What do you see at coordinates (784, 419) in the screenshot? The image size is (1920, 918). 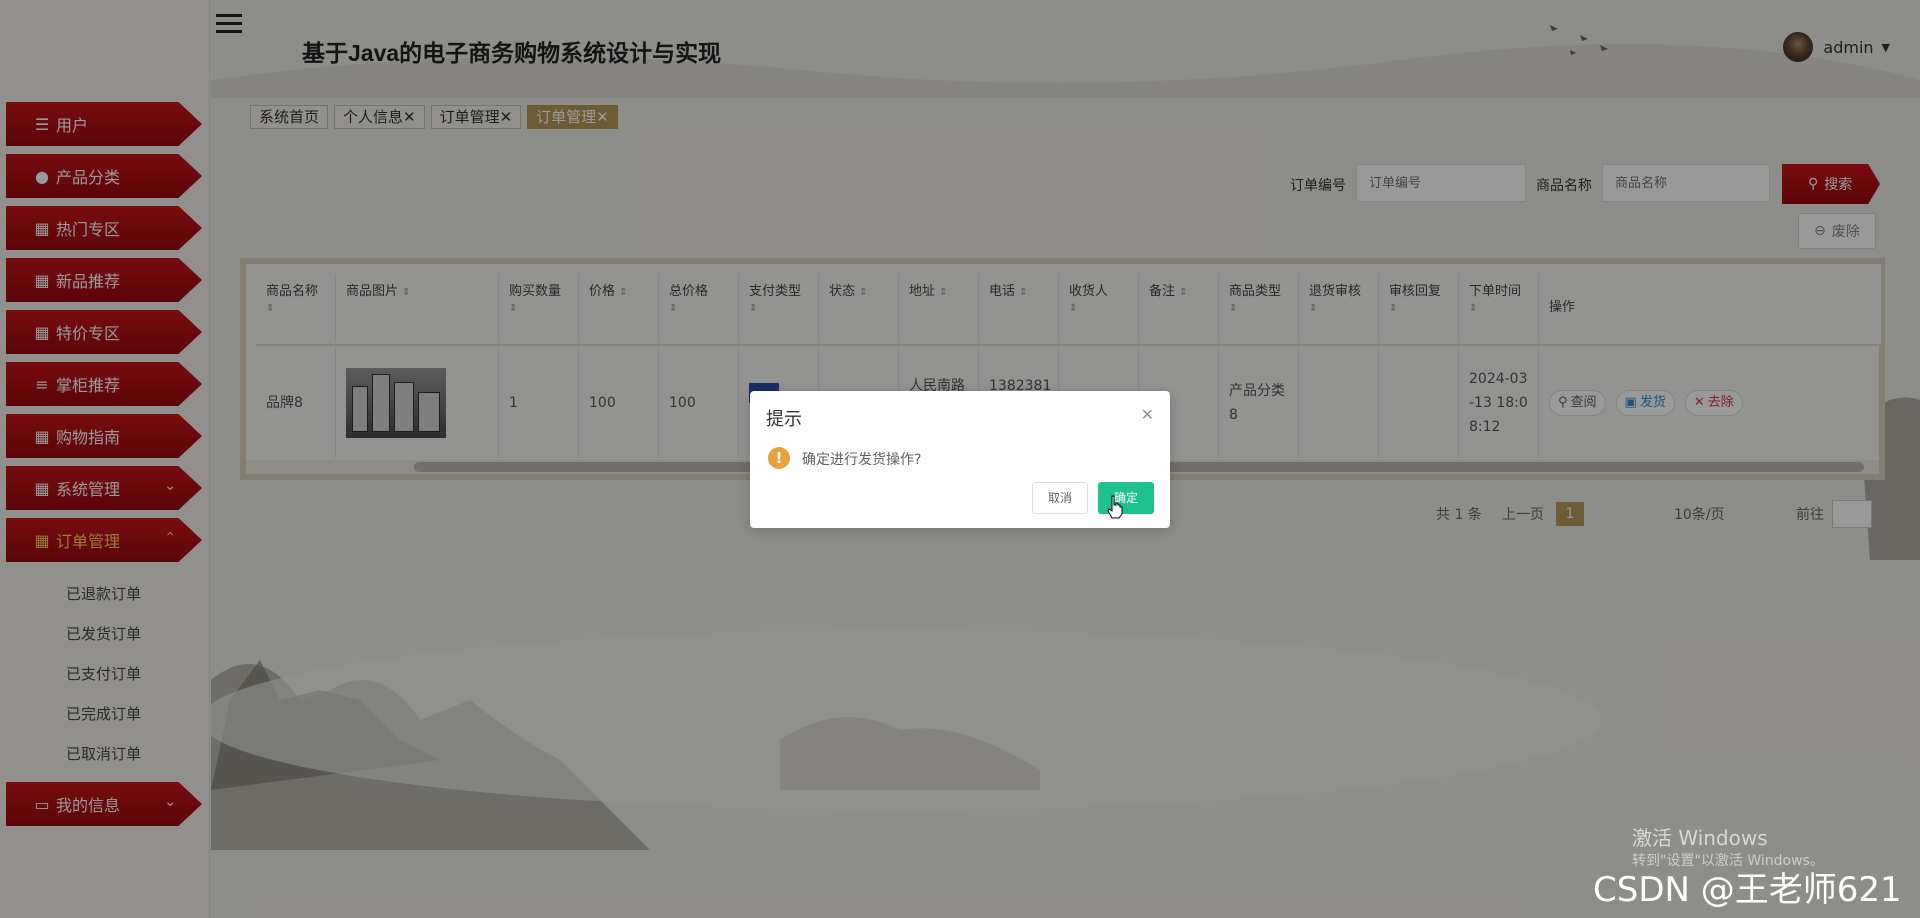 I see `dialog-title: 提示` at bounding box center [784, 419].